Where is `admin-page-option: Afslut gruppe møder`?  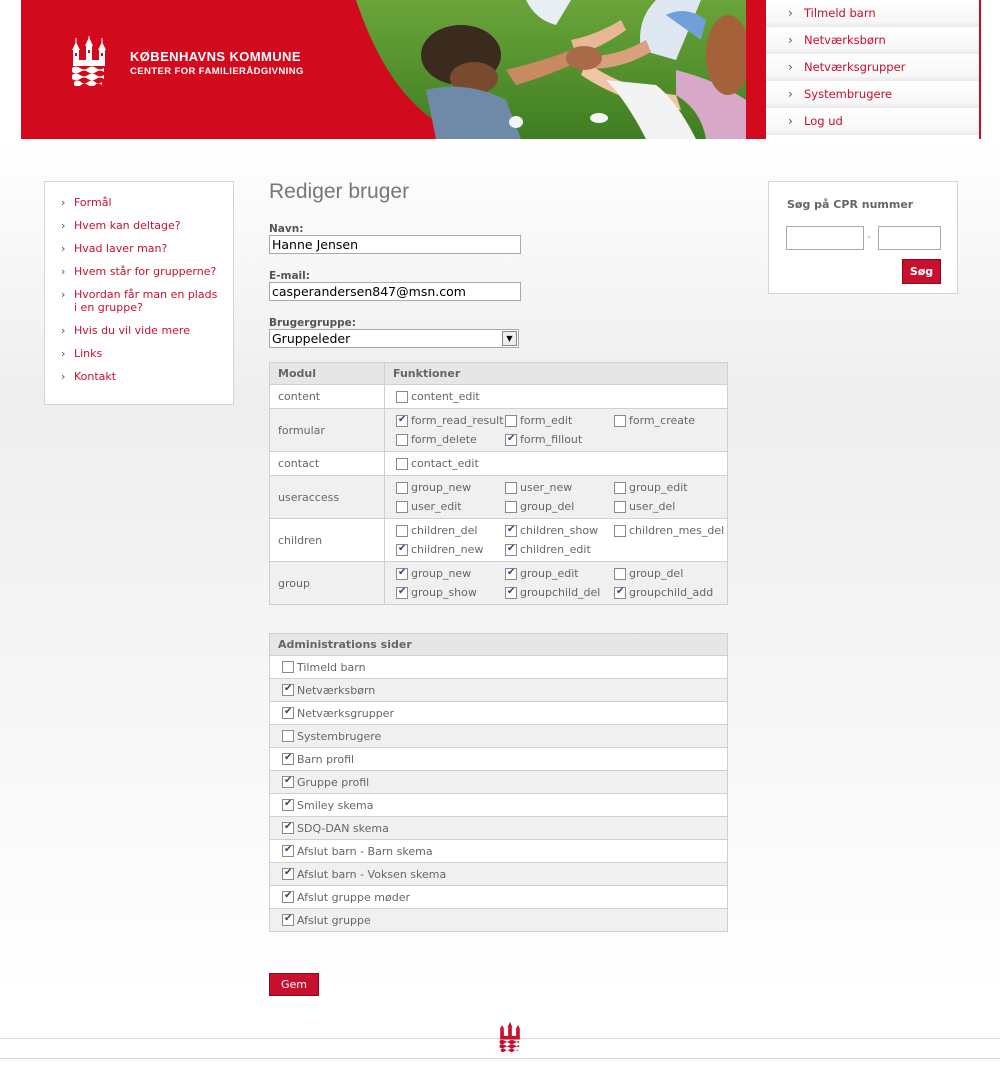
admin-page-option: Afslut gruppe møder is located at coordinates (504, 897).